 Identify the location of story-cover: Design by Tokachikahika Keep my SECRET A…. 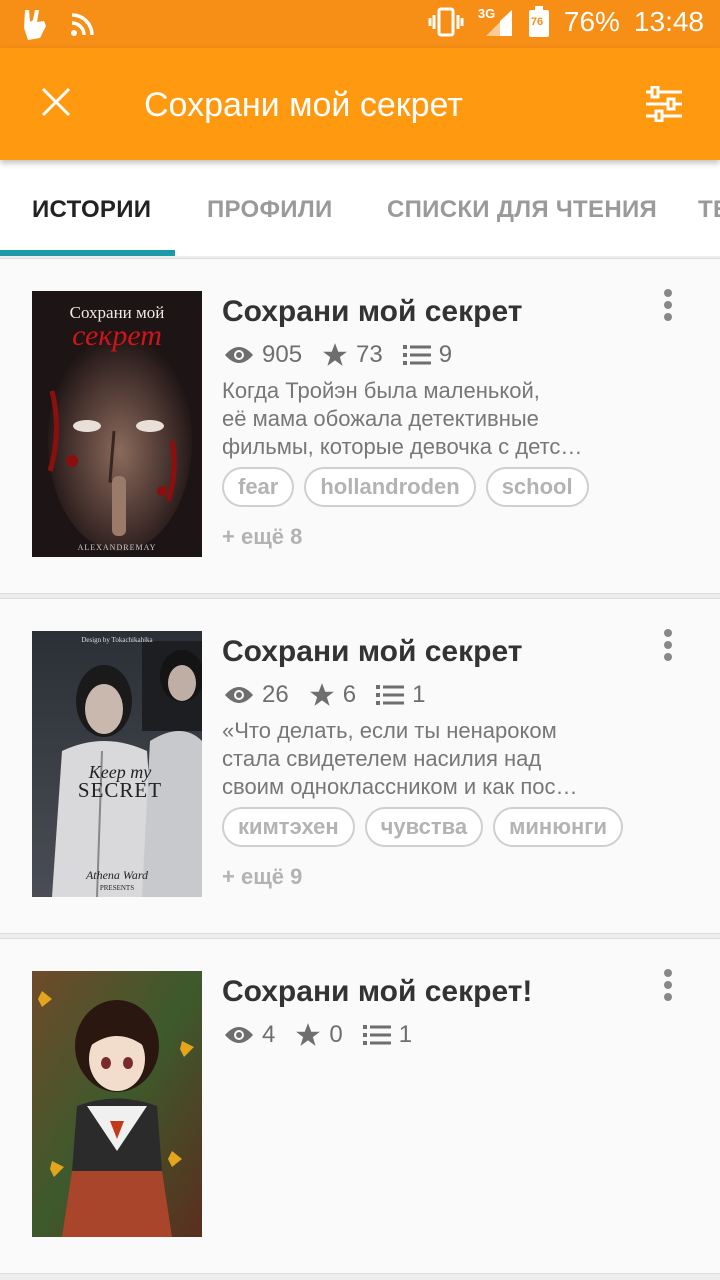
(117, 764).